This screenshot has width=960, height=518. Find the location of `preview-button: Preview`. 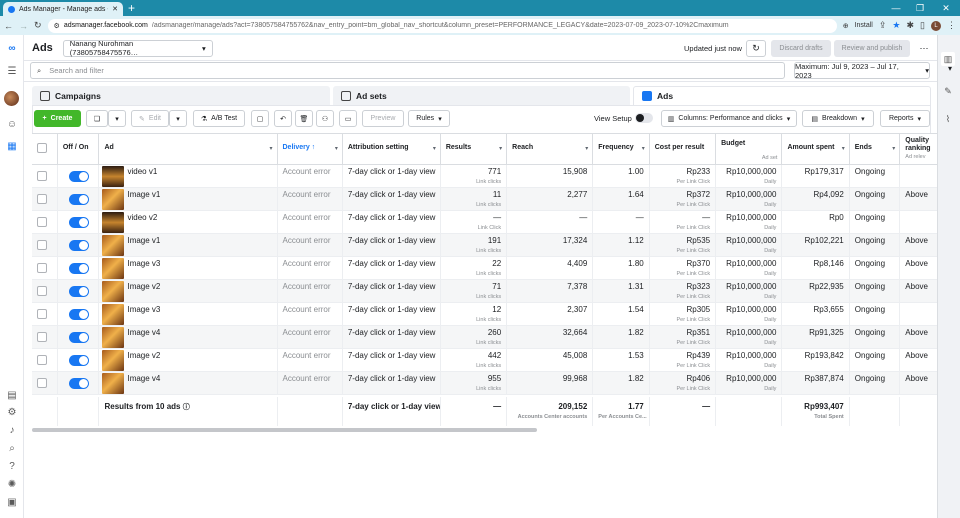

preview-button: Preview is located at coordinates (383, 118).